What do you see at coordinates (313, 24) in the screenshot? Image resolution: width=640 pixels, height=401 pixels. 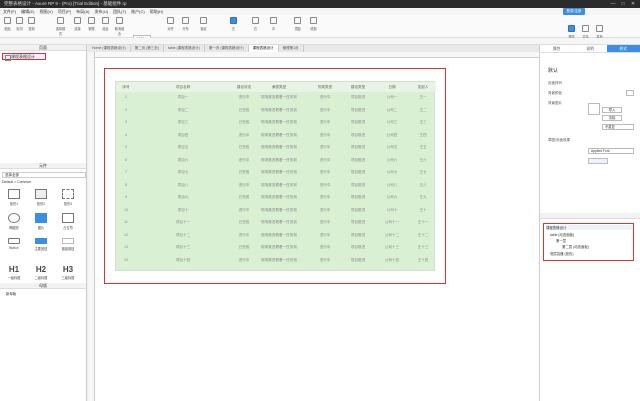 I see `align-bottom-button: 底部` at bounding box center [313, 24].